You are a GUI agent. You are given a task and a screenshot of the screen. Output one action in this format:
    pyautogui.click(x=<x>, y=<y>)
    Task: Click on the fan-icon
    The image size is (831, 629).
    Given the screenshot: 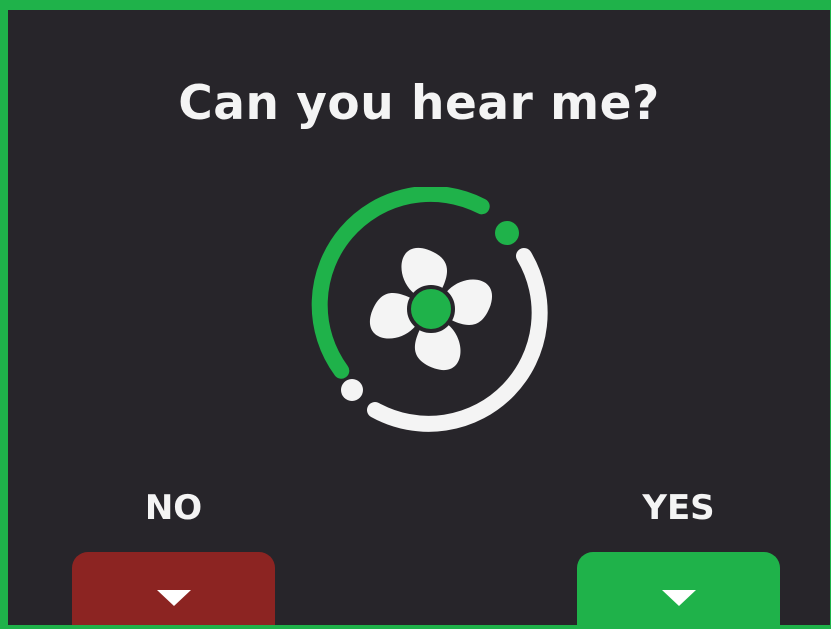 What is the action you would take?
    pyautogui.click(x=429, y=308)
    